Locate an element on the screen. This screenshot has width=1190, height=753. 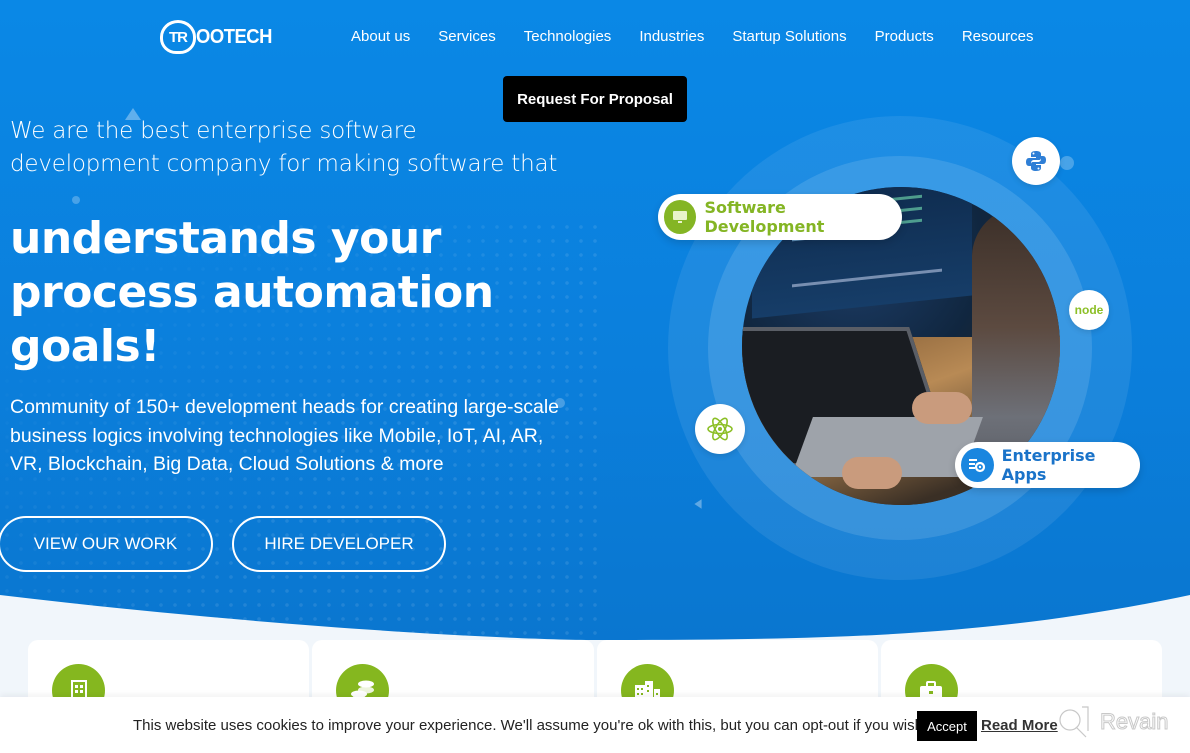
brand-logo: TR OOTECH is located at coordinates (219, 37).